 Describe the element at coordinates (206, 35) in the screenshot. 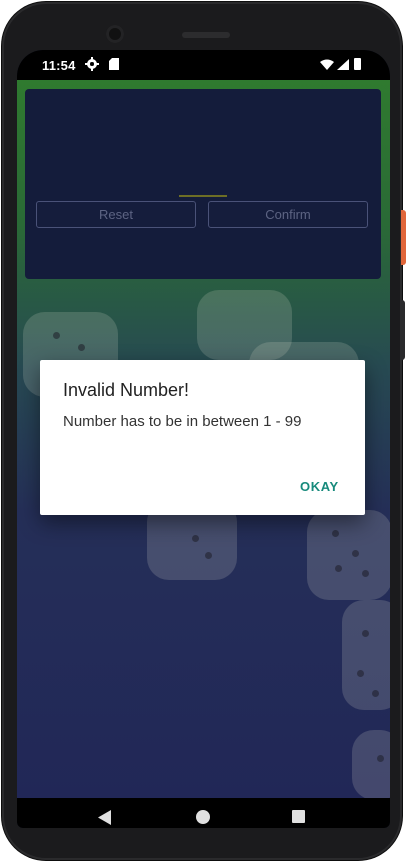

I see `earpiece-speaker` at that location.